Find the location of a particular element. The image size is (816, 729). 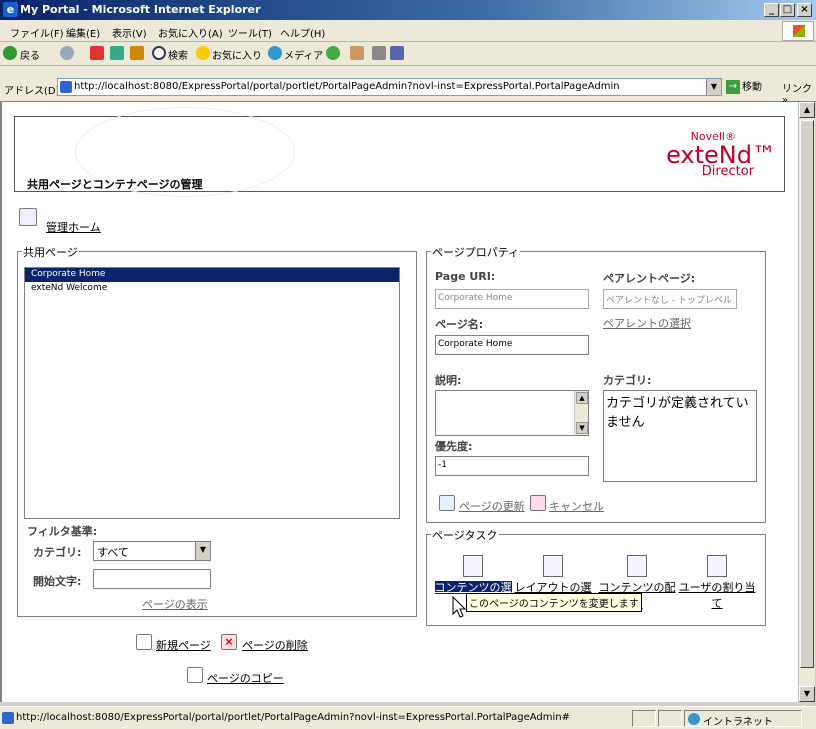

page-name-field: Corporate Home is located at coordinates (512, 345).